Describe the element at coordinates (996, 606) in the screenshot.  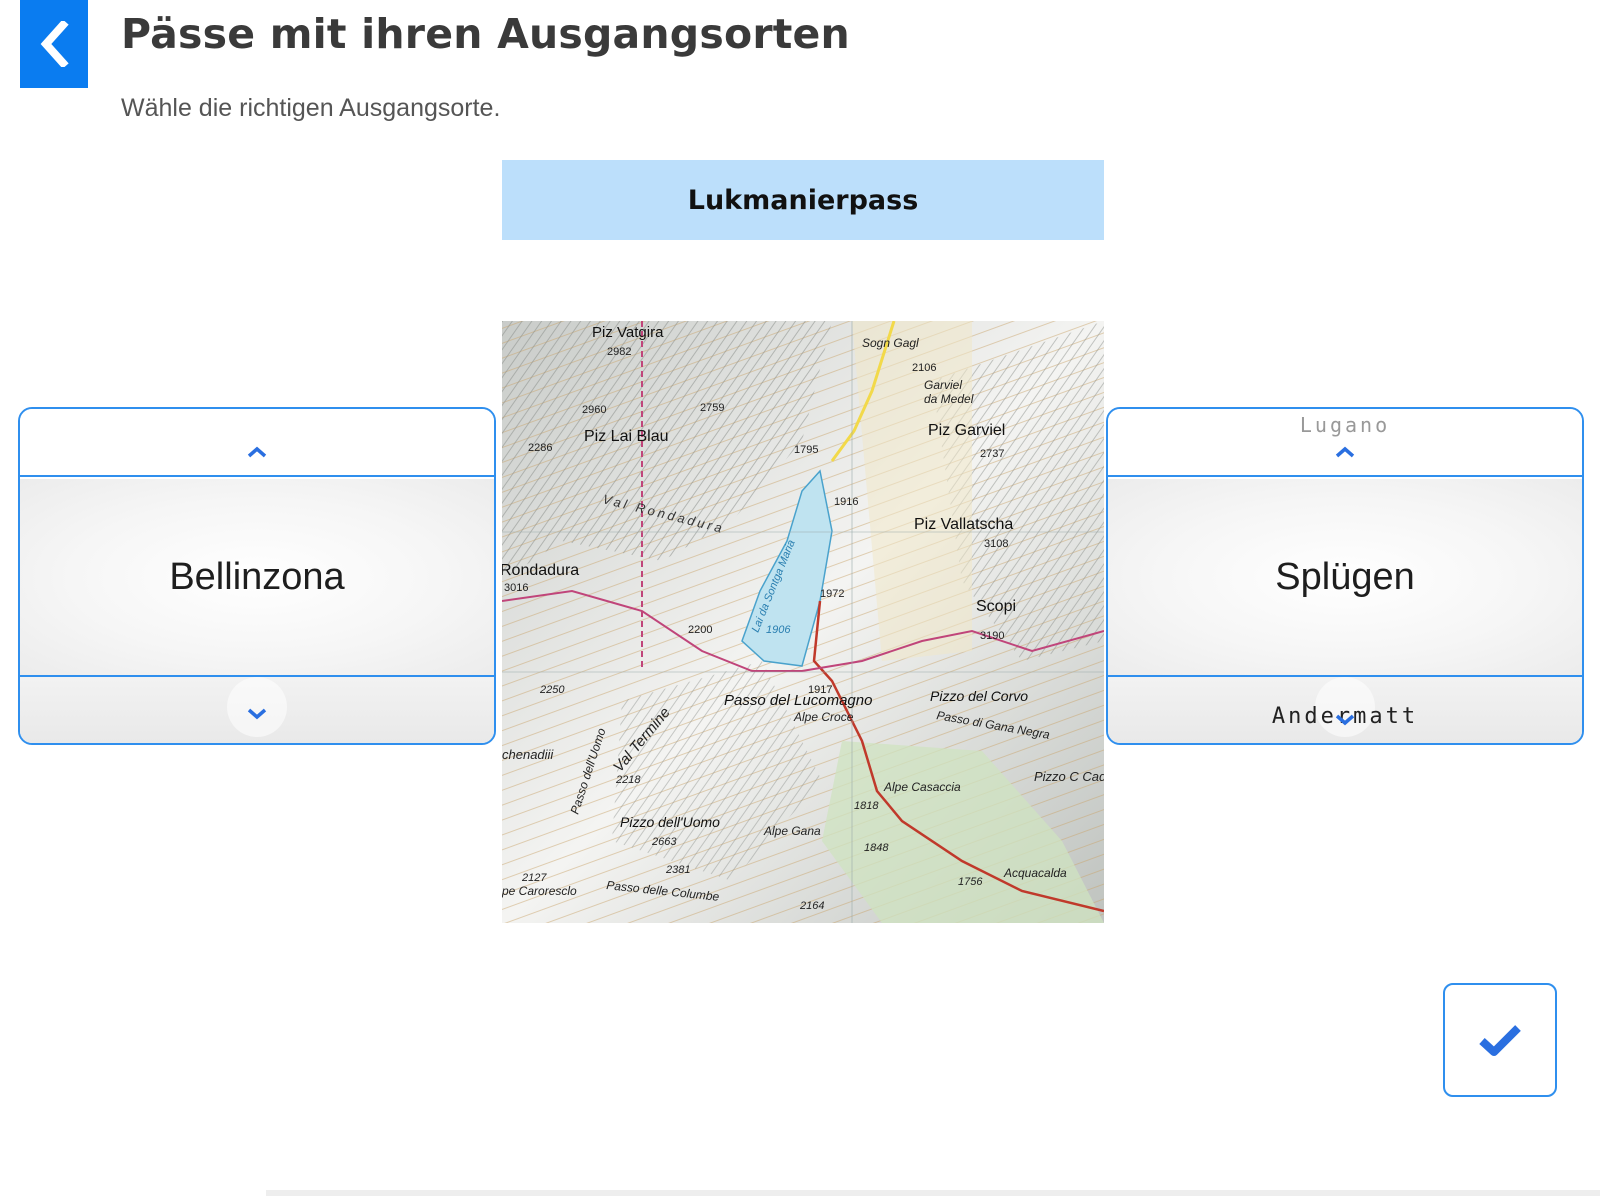
I see `map-label: Scopi` at that location.